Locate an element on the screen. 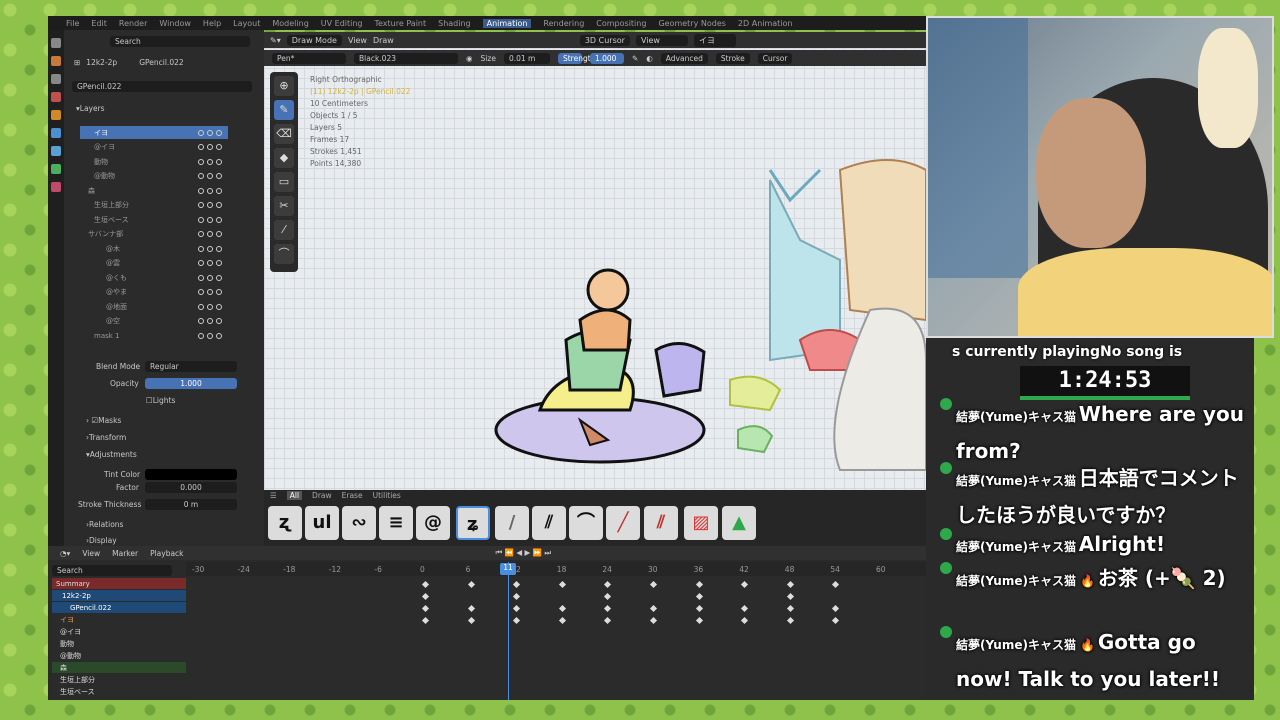 The image size is (1280, 720). dope-search-input: Search is located at coordinates (112, 570).